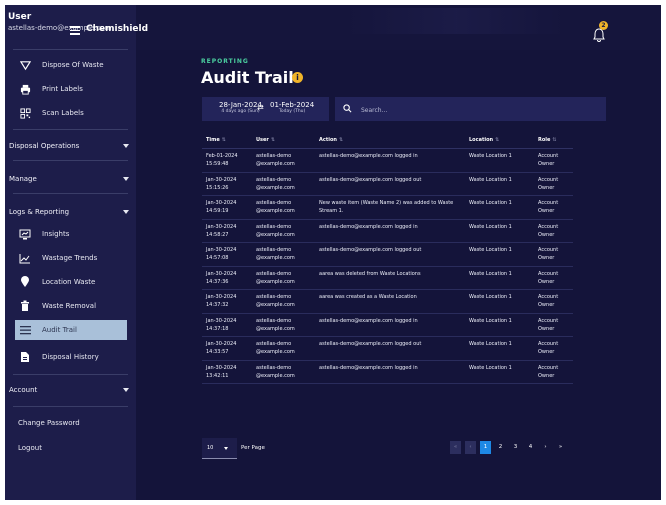  I want to click on sidebar-item-print-labels: Print Labels, so click(70, 89).